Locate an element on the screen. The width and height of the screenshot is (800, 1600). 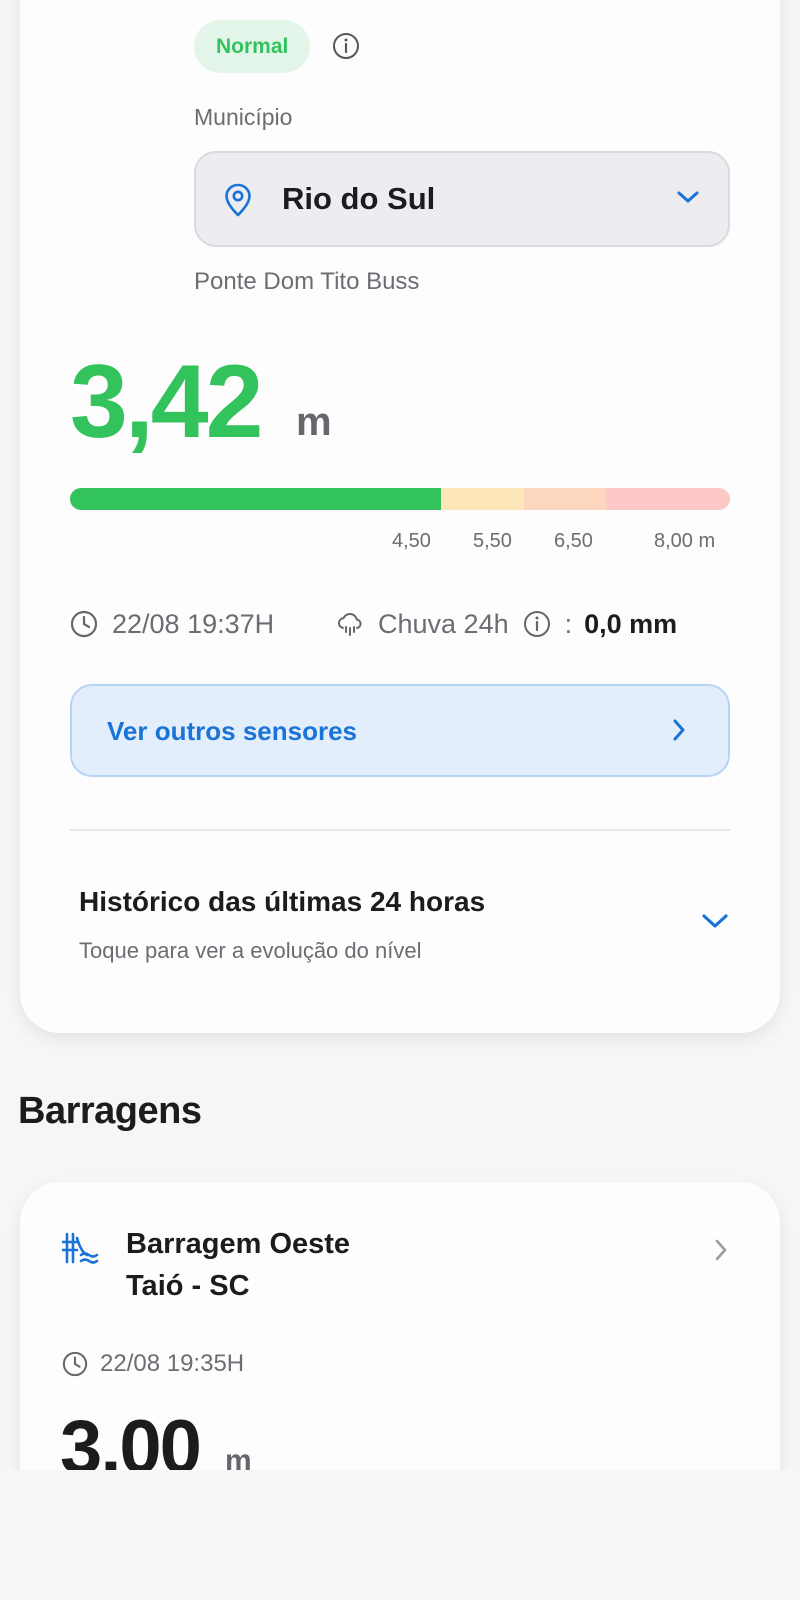
river-level-value: 3,42 is located at coordinates (166, 402).